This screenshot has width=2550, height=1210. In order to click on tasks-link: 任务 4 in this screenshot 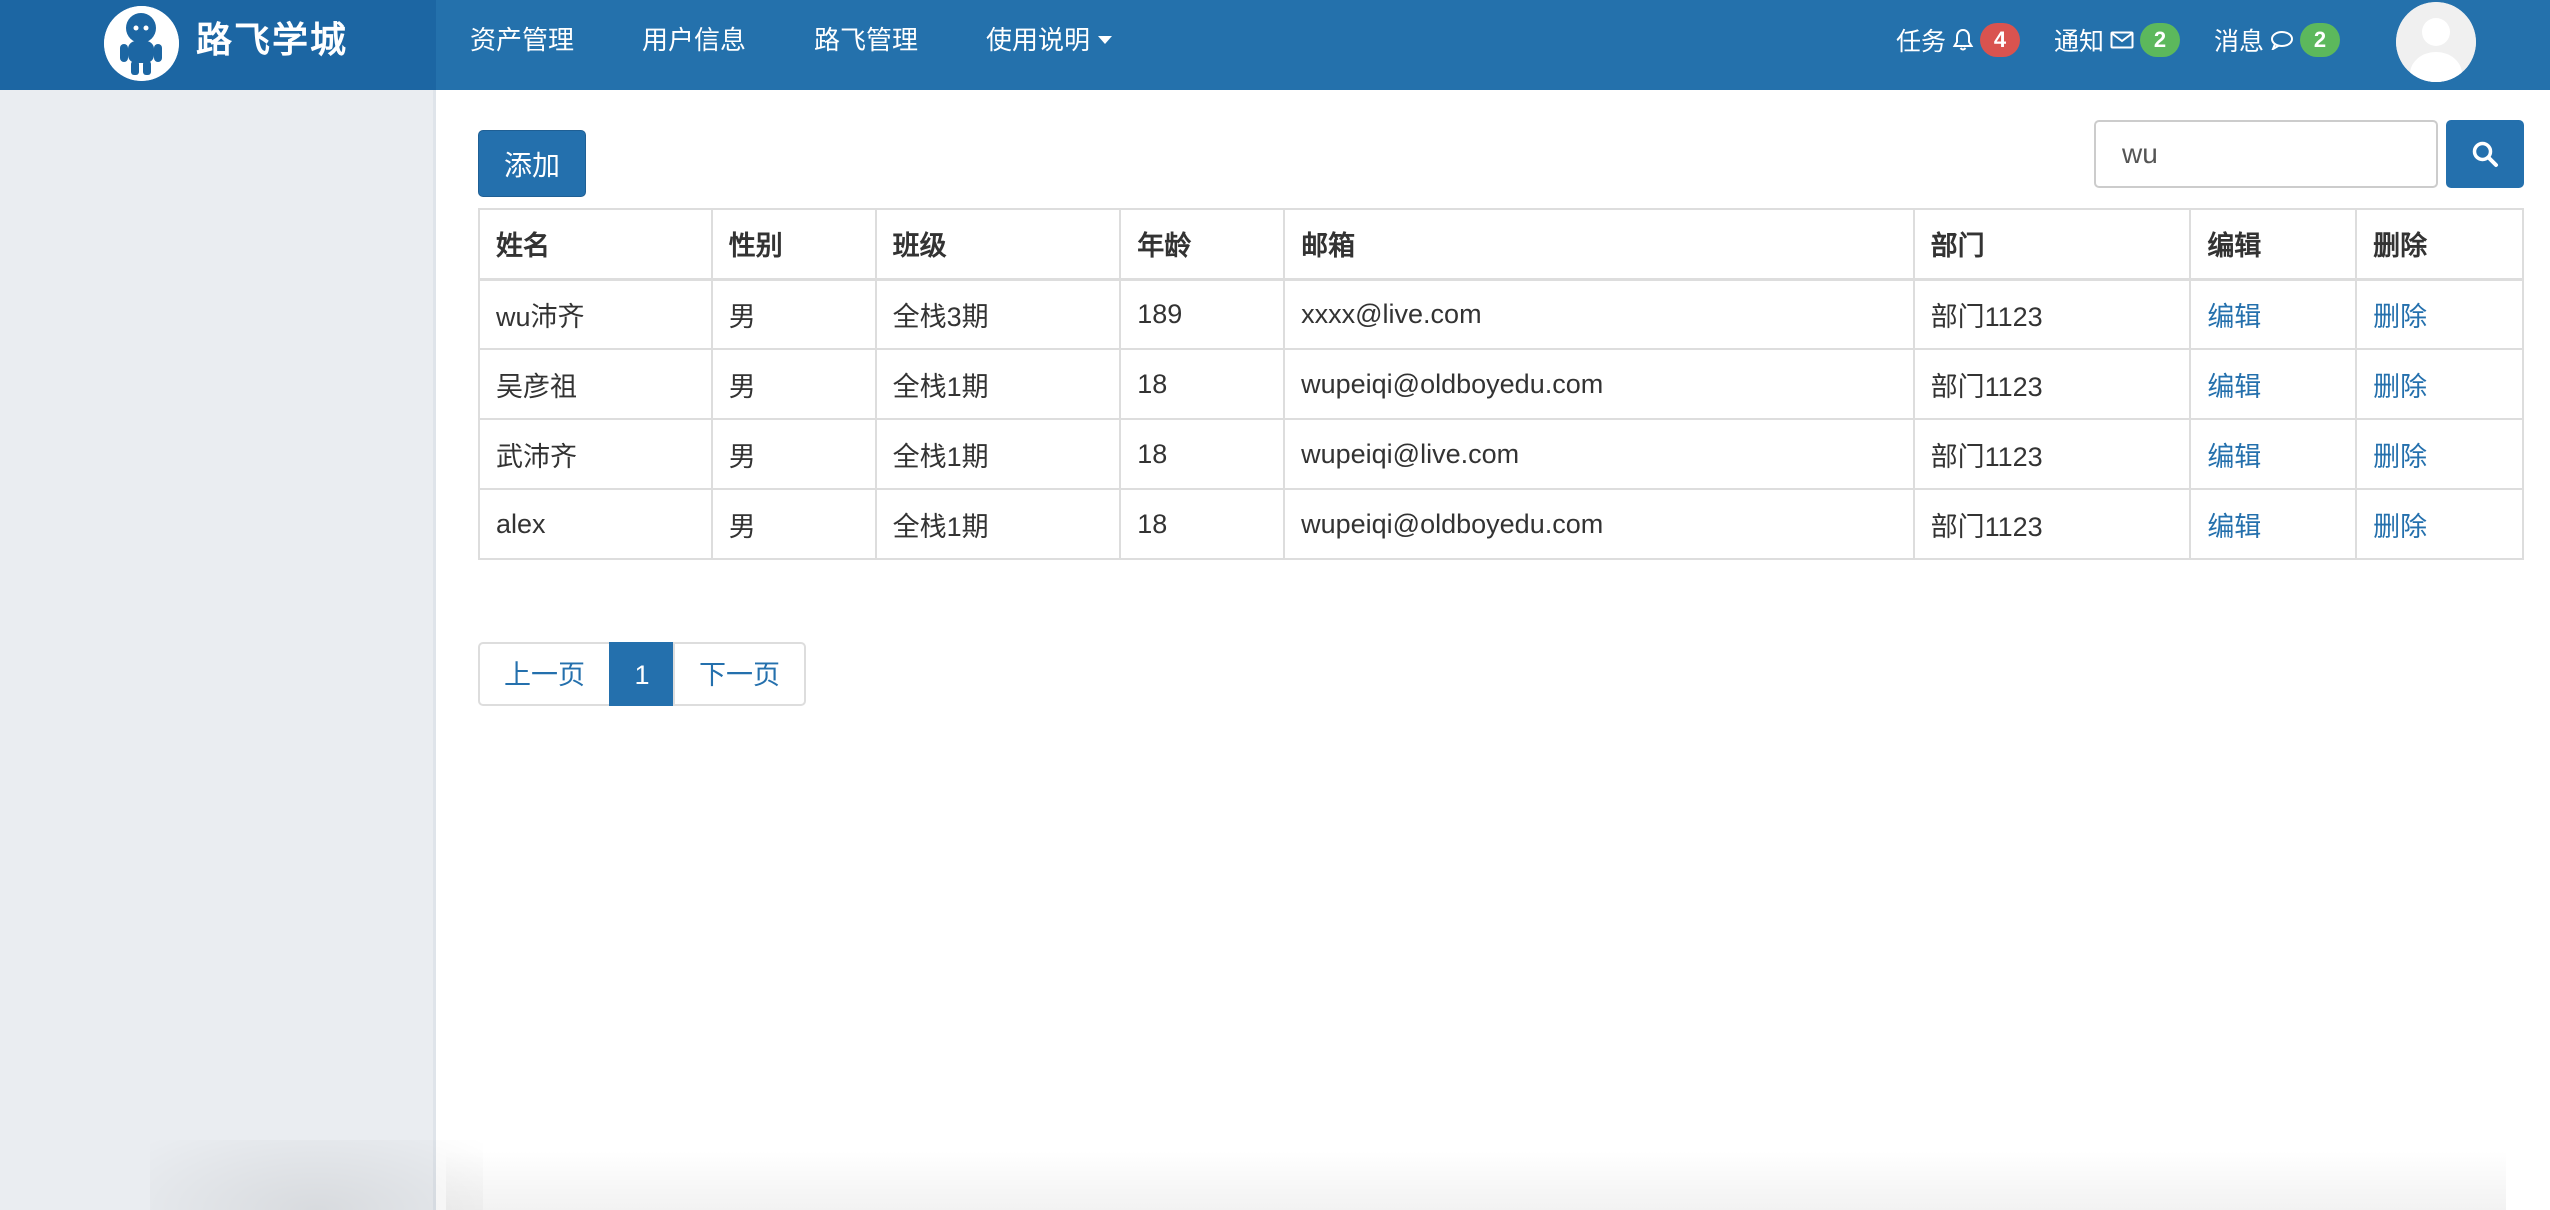, I will do `click(1958, 40)`.